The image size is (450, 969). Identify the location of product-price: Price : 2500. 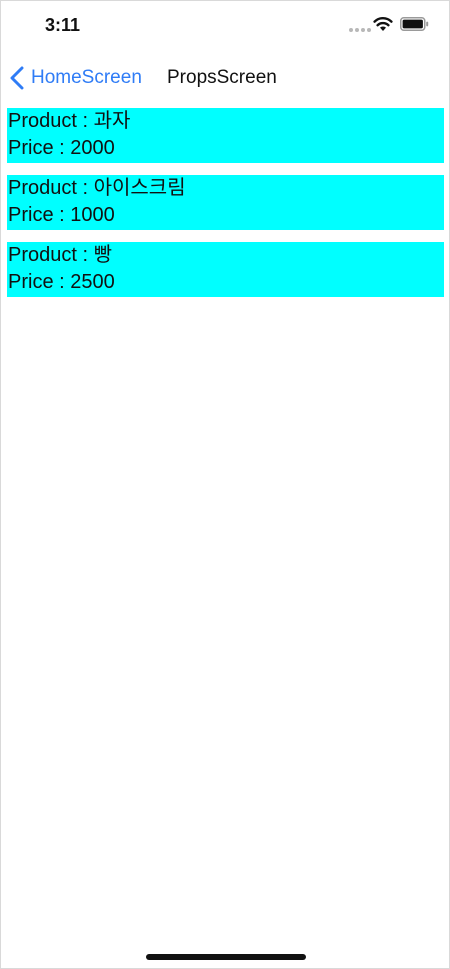
(61, 282).